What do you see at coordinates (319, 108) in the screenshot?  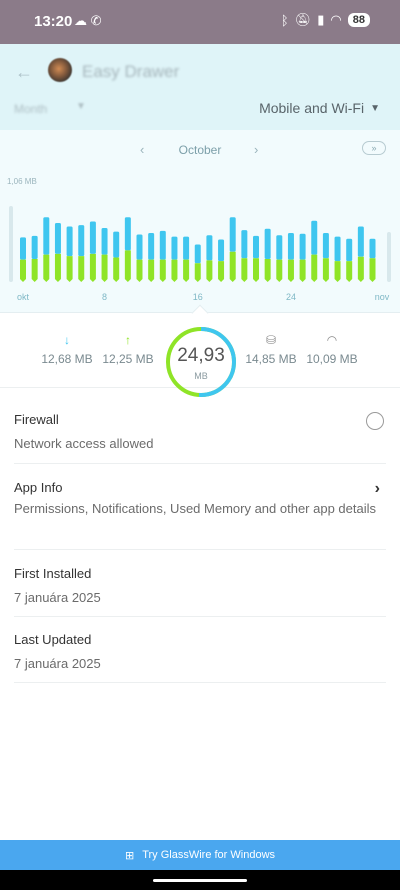 I see `network-select: Mobile and Wi-Fi ▼` at bounding box center [319, 108].